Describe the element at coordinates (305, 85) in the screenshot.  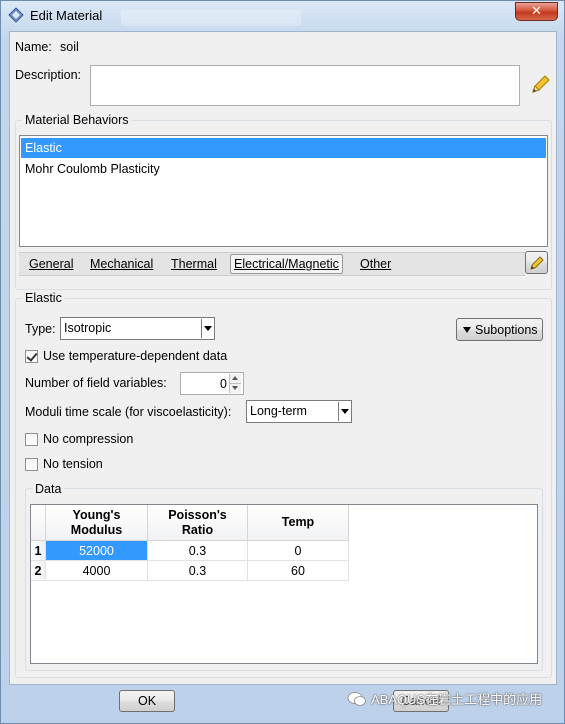
I see `description-field` at that location.